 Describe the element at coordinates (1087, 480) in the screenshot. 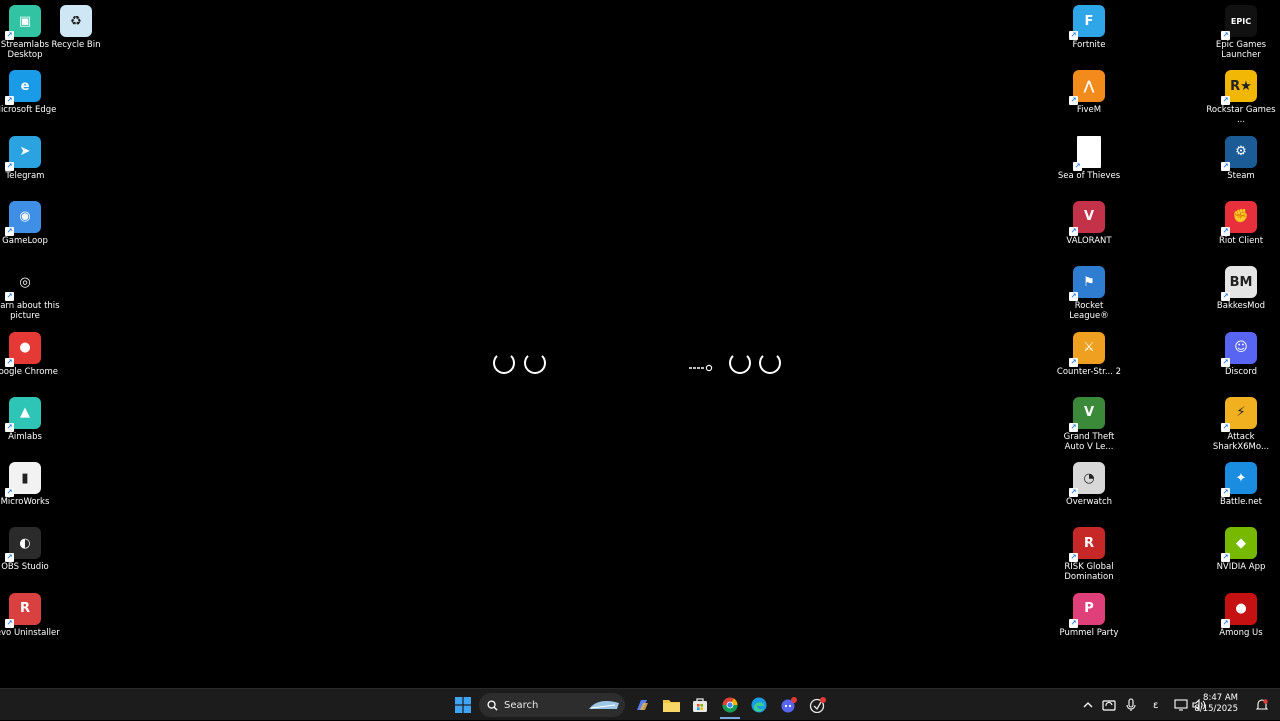

I see `overwatch-icon: ◔ ↗` at that location.